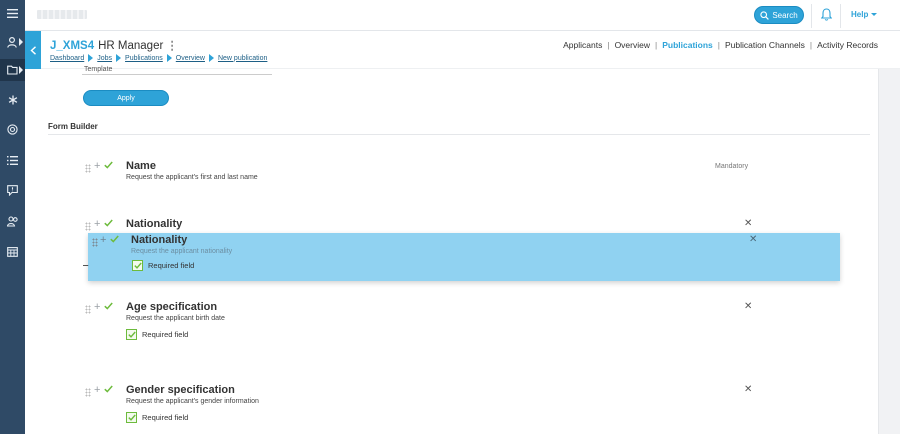 The height and width of the screenshot is (434, 900). Describe the element at coordinates (67, 58) in the screenshot. I see `breadcrumb-dashboard: Dashboard` at that location.